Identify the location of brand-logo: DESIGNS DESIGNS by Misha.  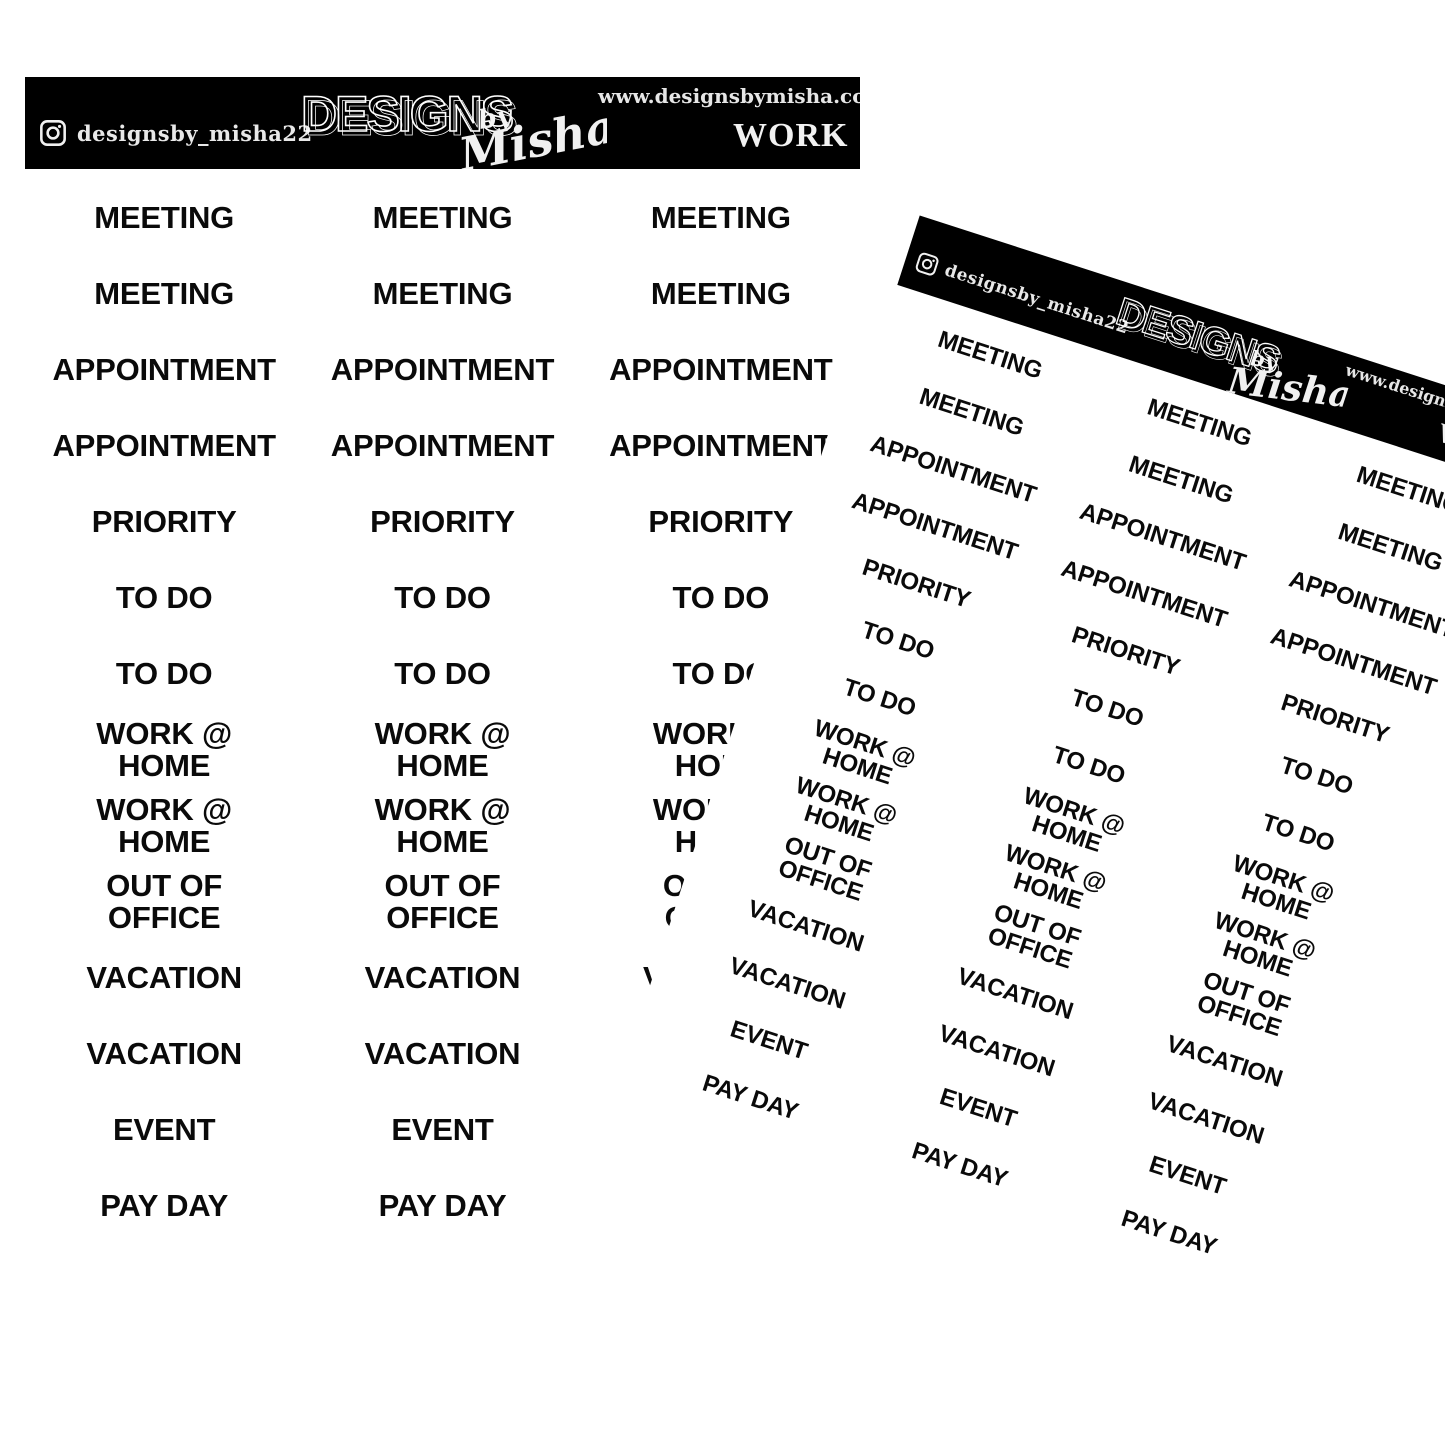
(457, 124).